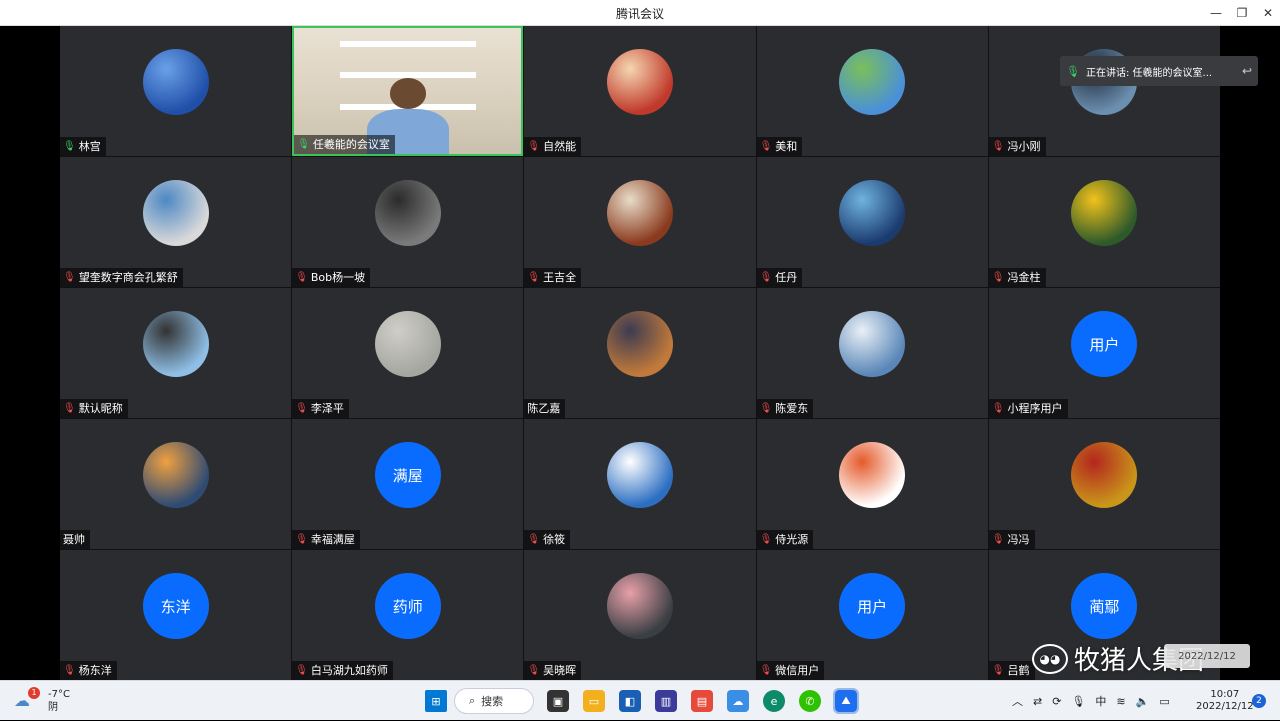 This screenshot has height=721, width=1280. I want to click on volume-icon: 🔈, so click(1143, 701).